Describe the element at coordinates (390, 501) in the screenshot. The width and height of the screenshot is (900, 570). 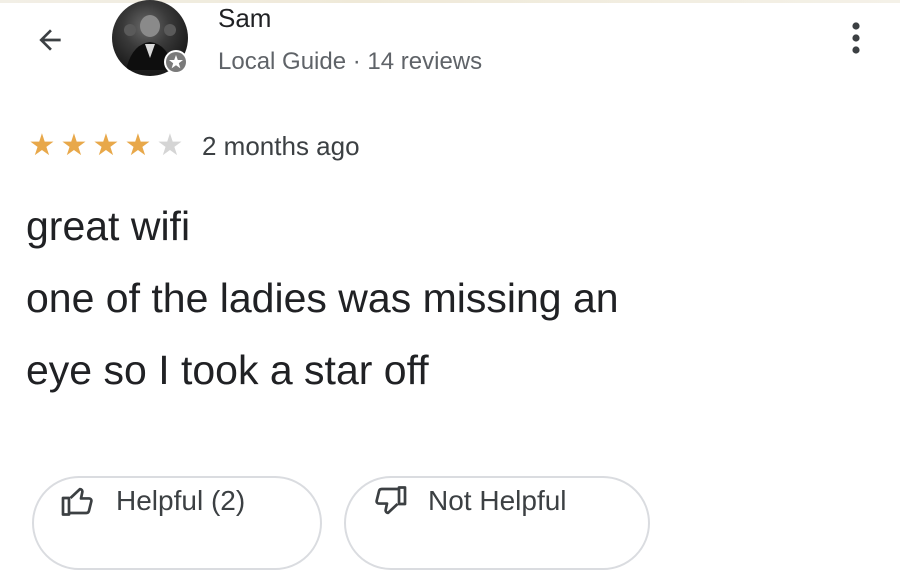
I see `thumbs-down-icon` at that location.